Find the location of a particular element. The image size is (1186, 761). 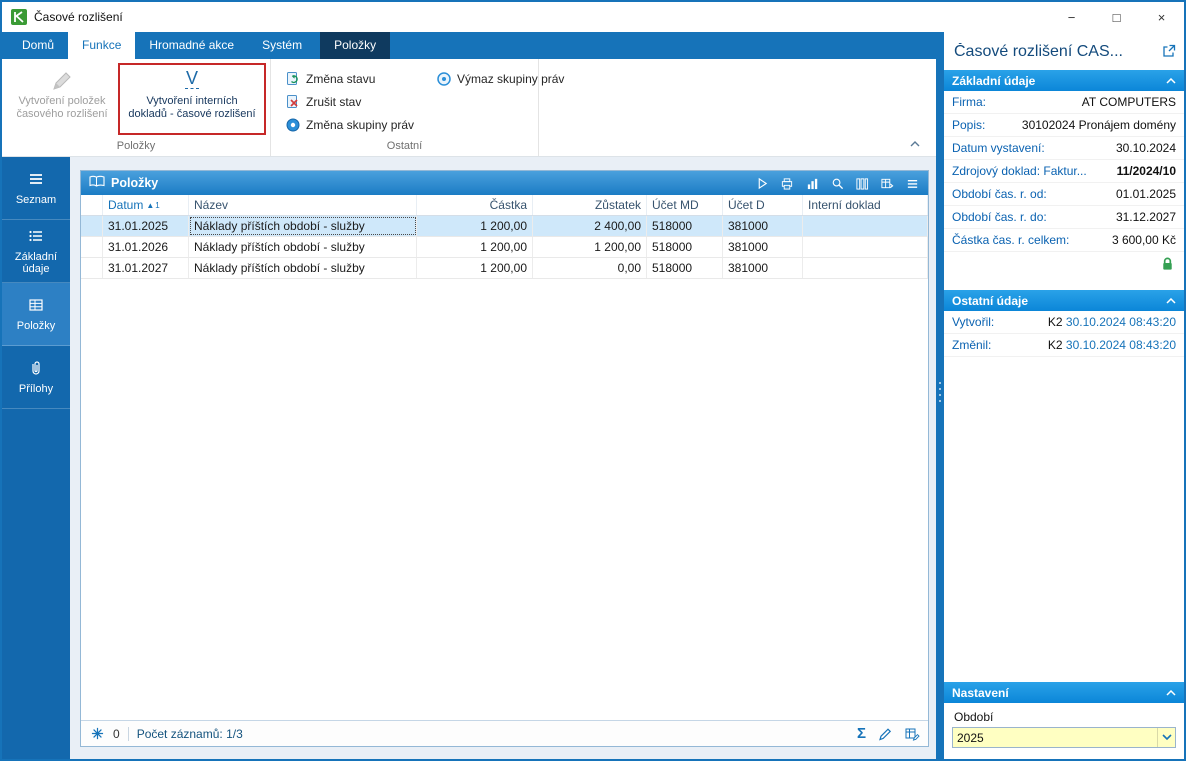

cell-datum: 31.01.2025 is located at coordinates (146, 226).